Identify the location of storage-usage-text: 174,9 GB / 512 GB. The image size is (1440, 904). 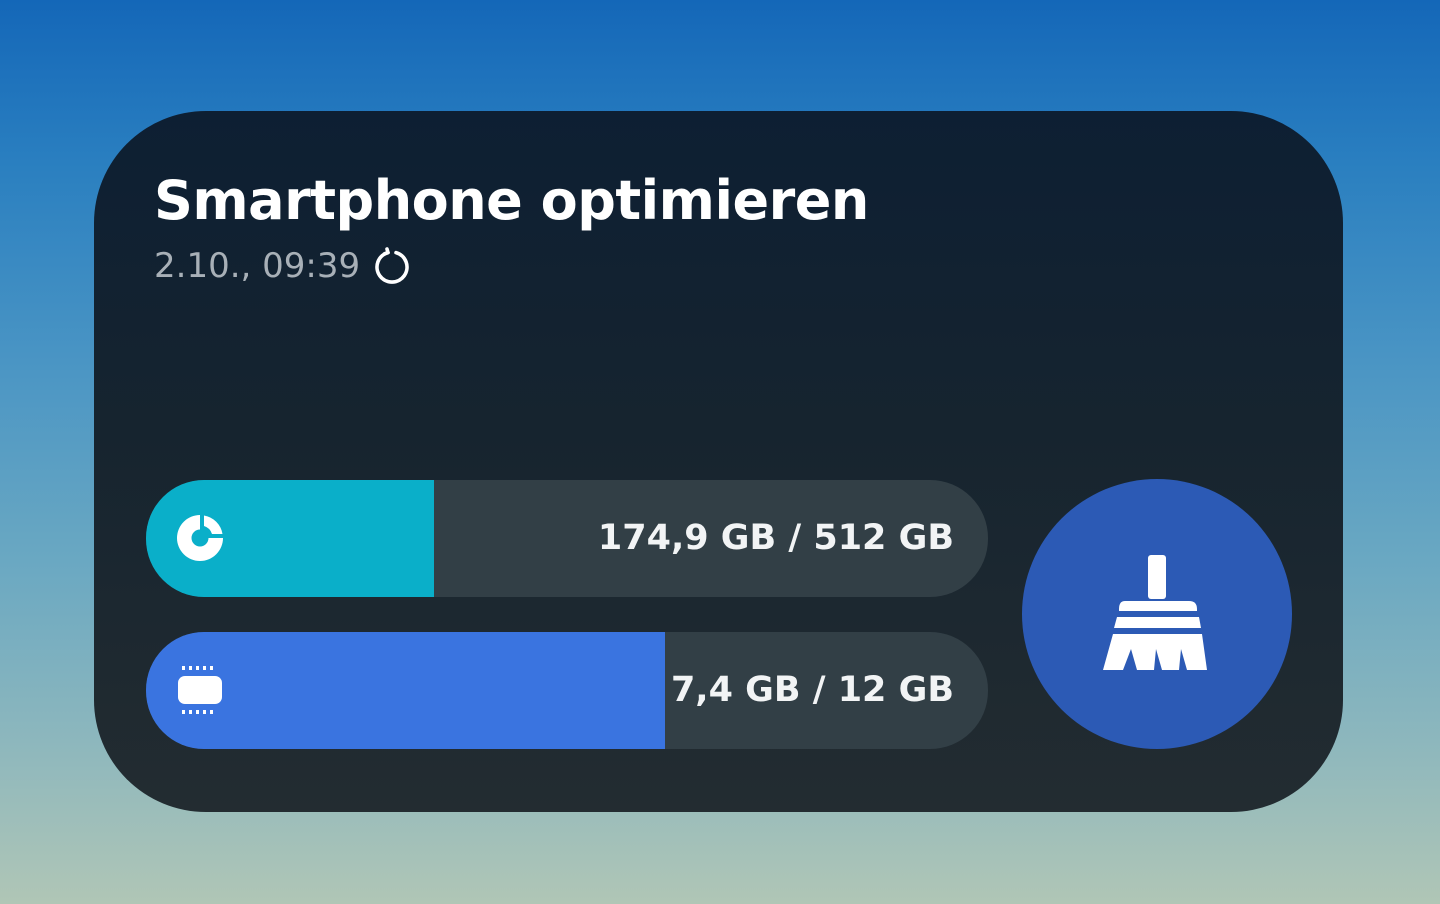
(775, 538).